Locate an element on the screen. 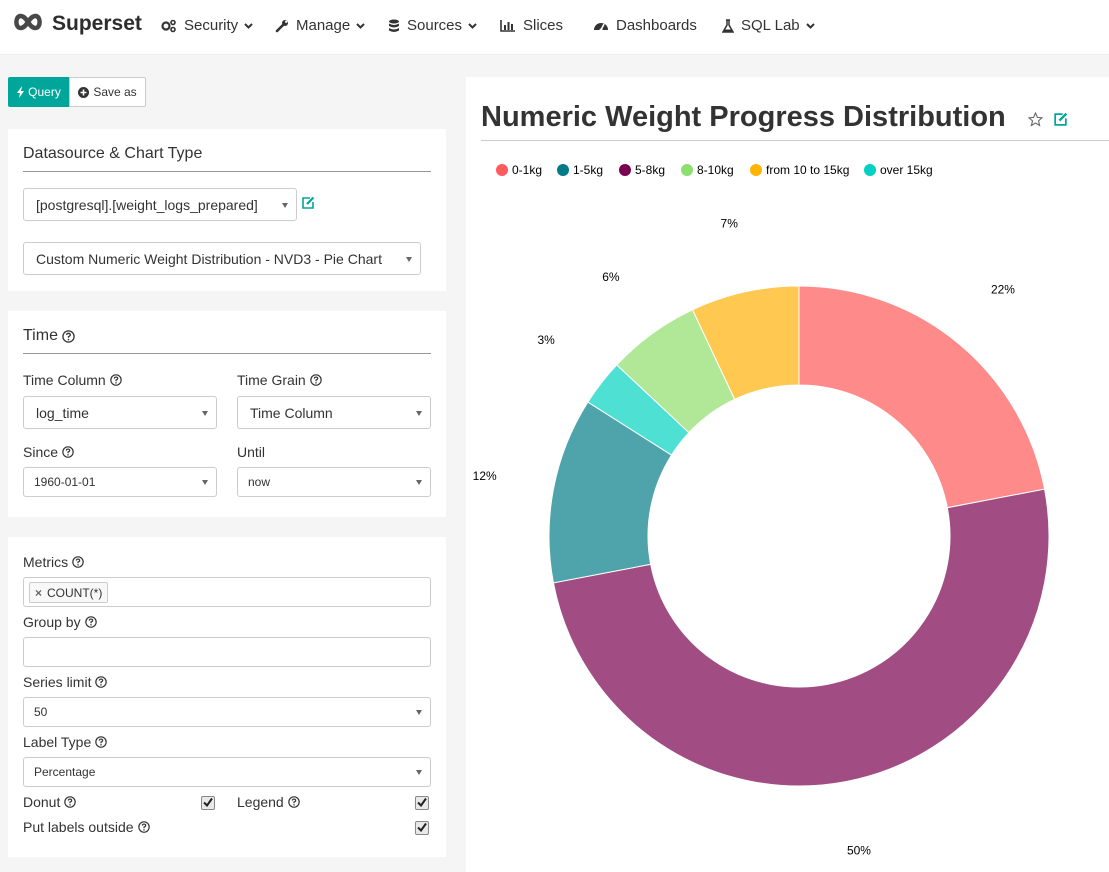  legend-checkbox is located at coordinates (422, 803).